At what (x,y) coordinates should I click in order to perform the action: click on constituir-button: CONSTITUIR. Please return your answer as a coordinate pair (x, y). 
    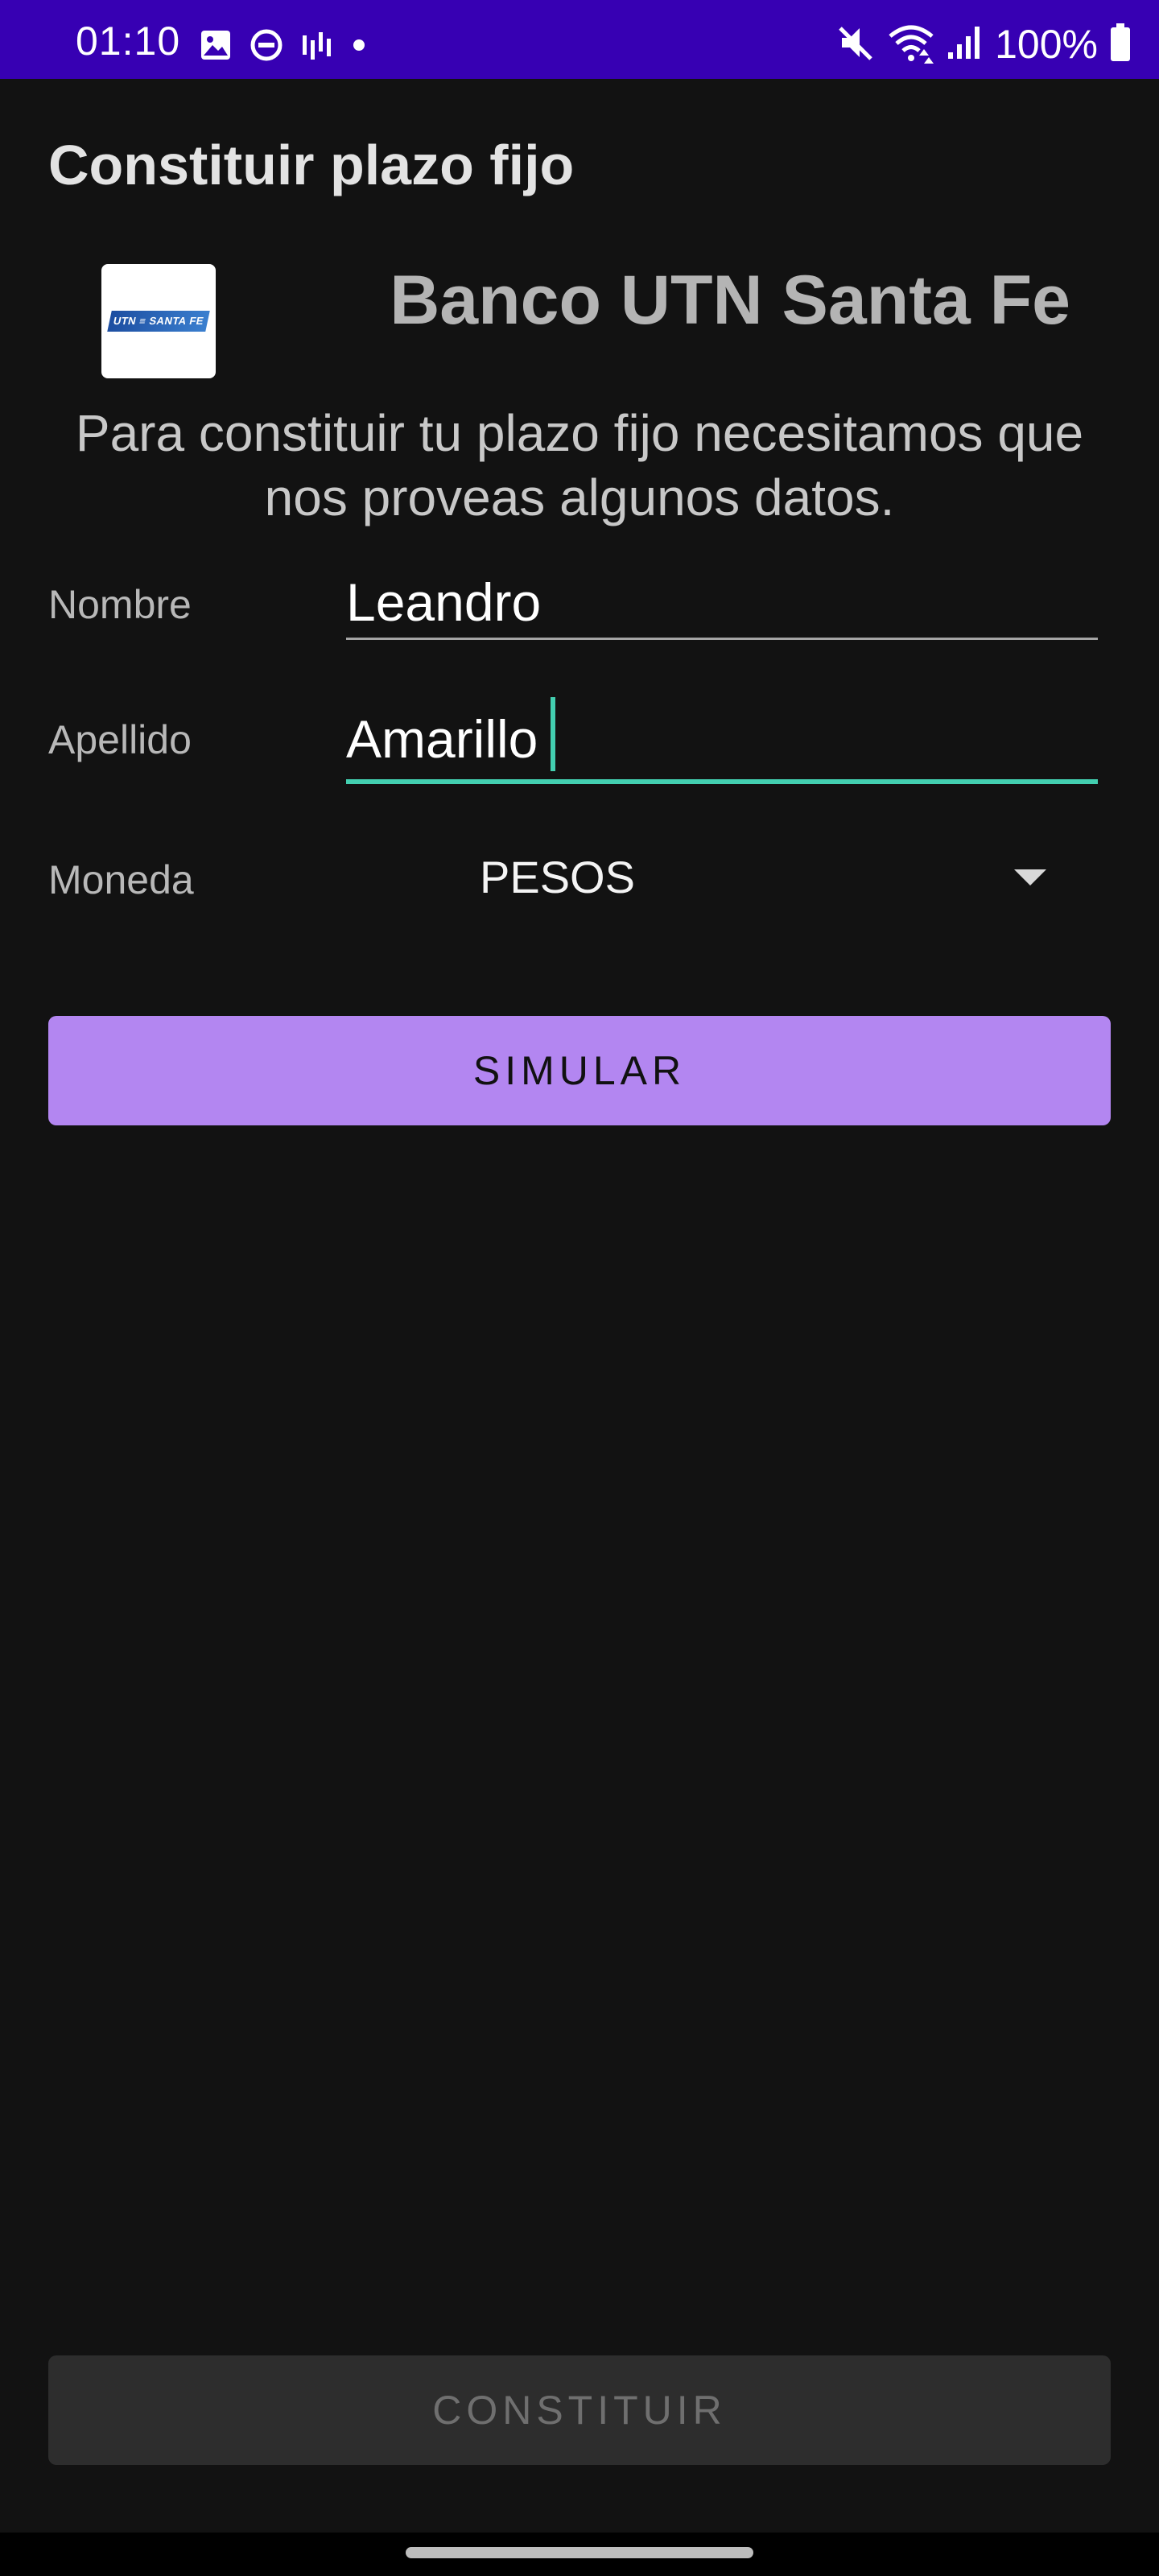
    Looking at the image, I should click on (579, 2410).